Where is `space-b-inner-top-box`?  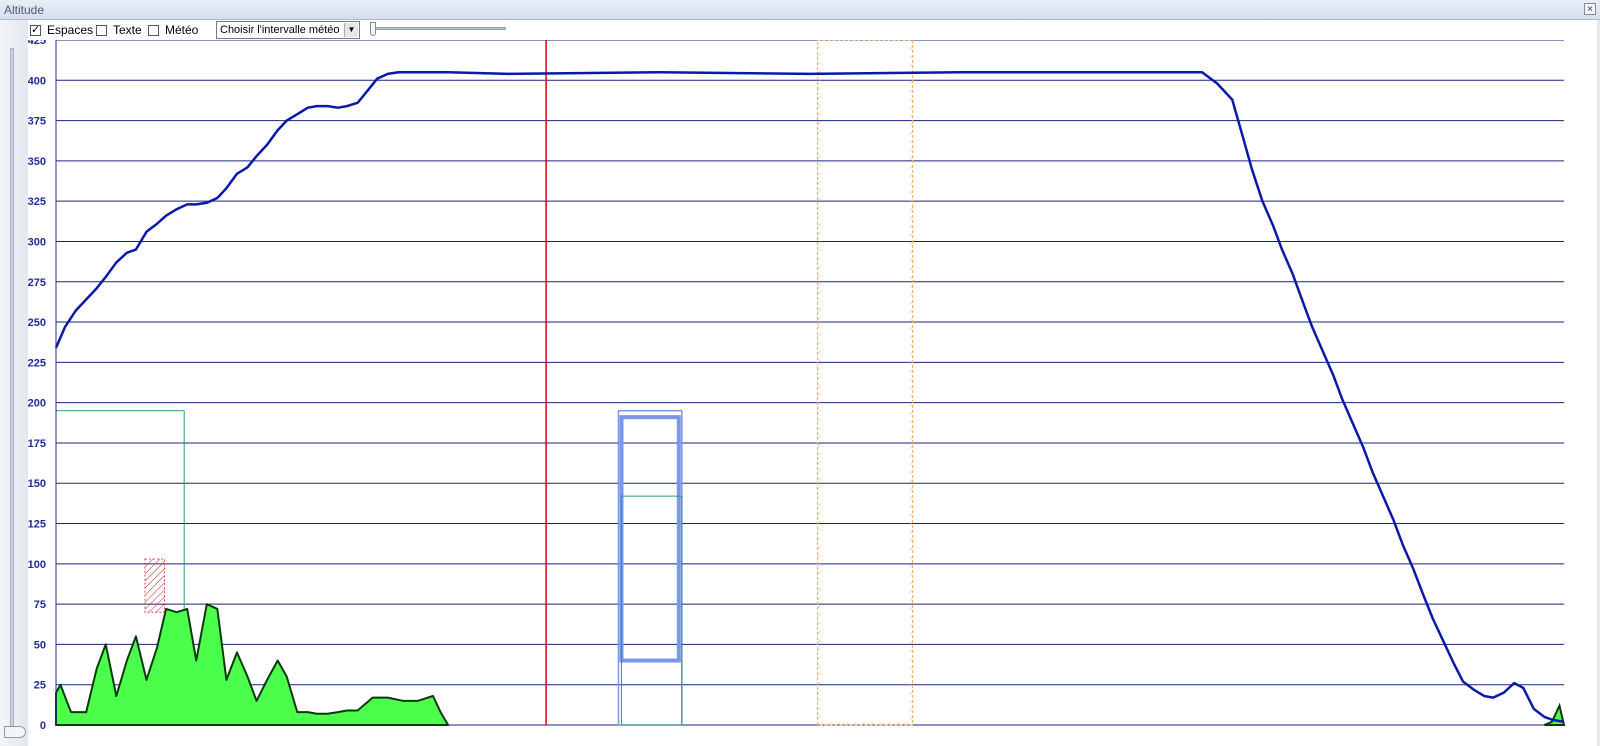
space-b-inner-top-box is located at coordinates (650, 539).